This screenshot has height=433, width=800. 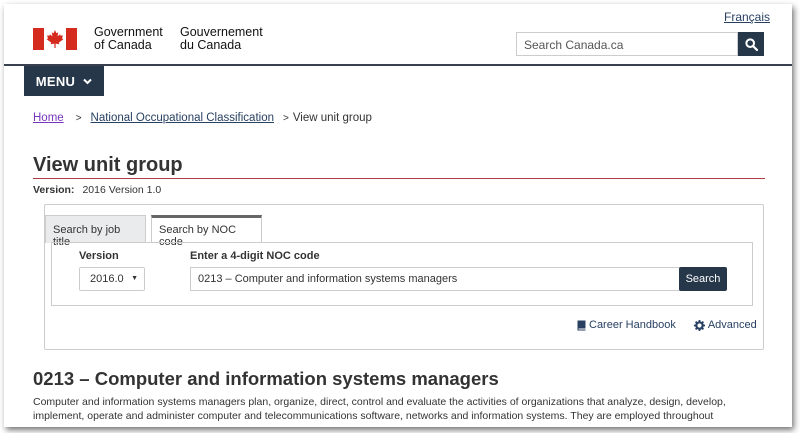 I want to click on tab-search-by-noc-code: Search by NOC code, so click(x=206, y=231).